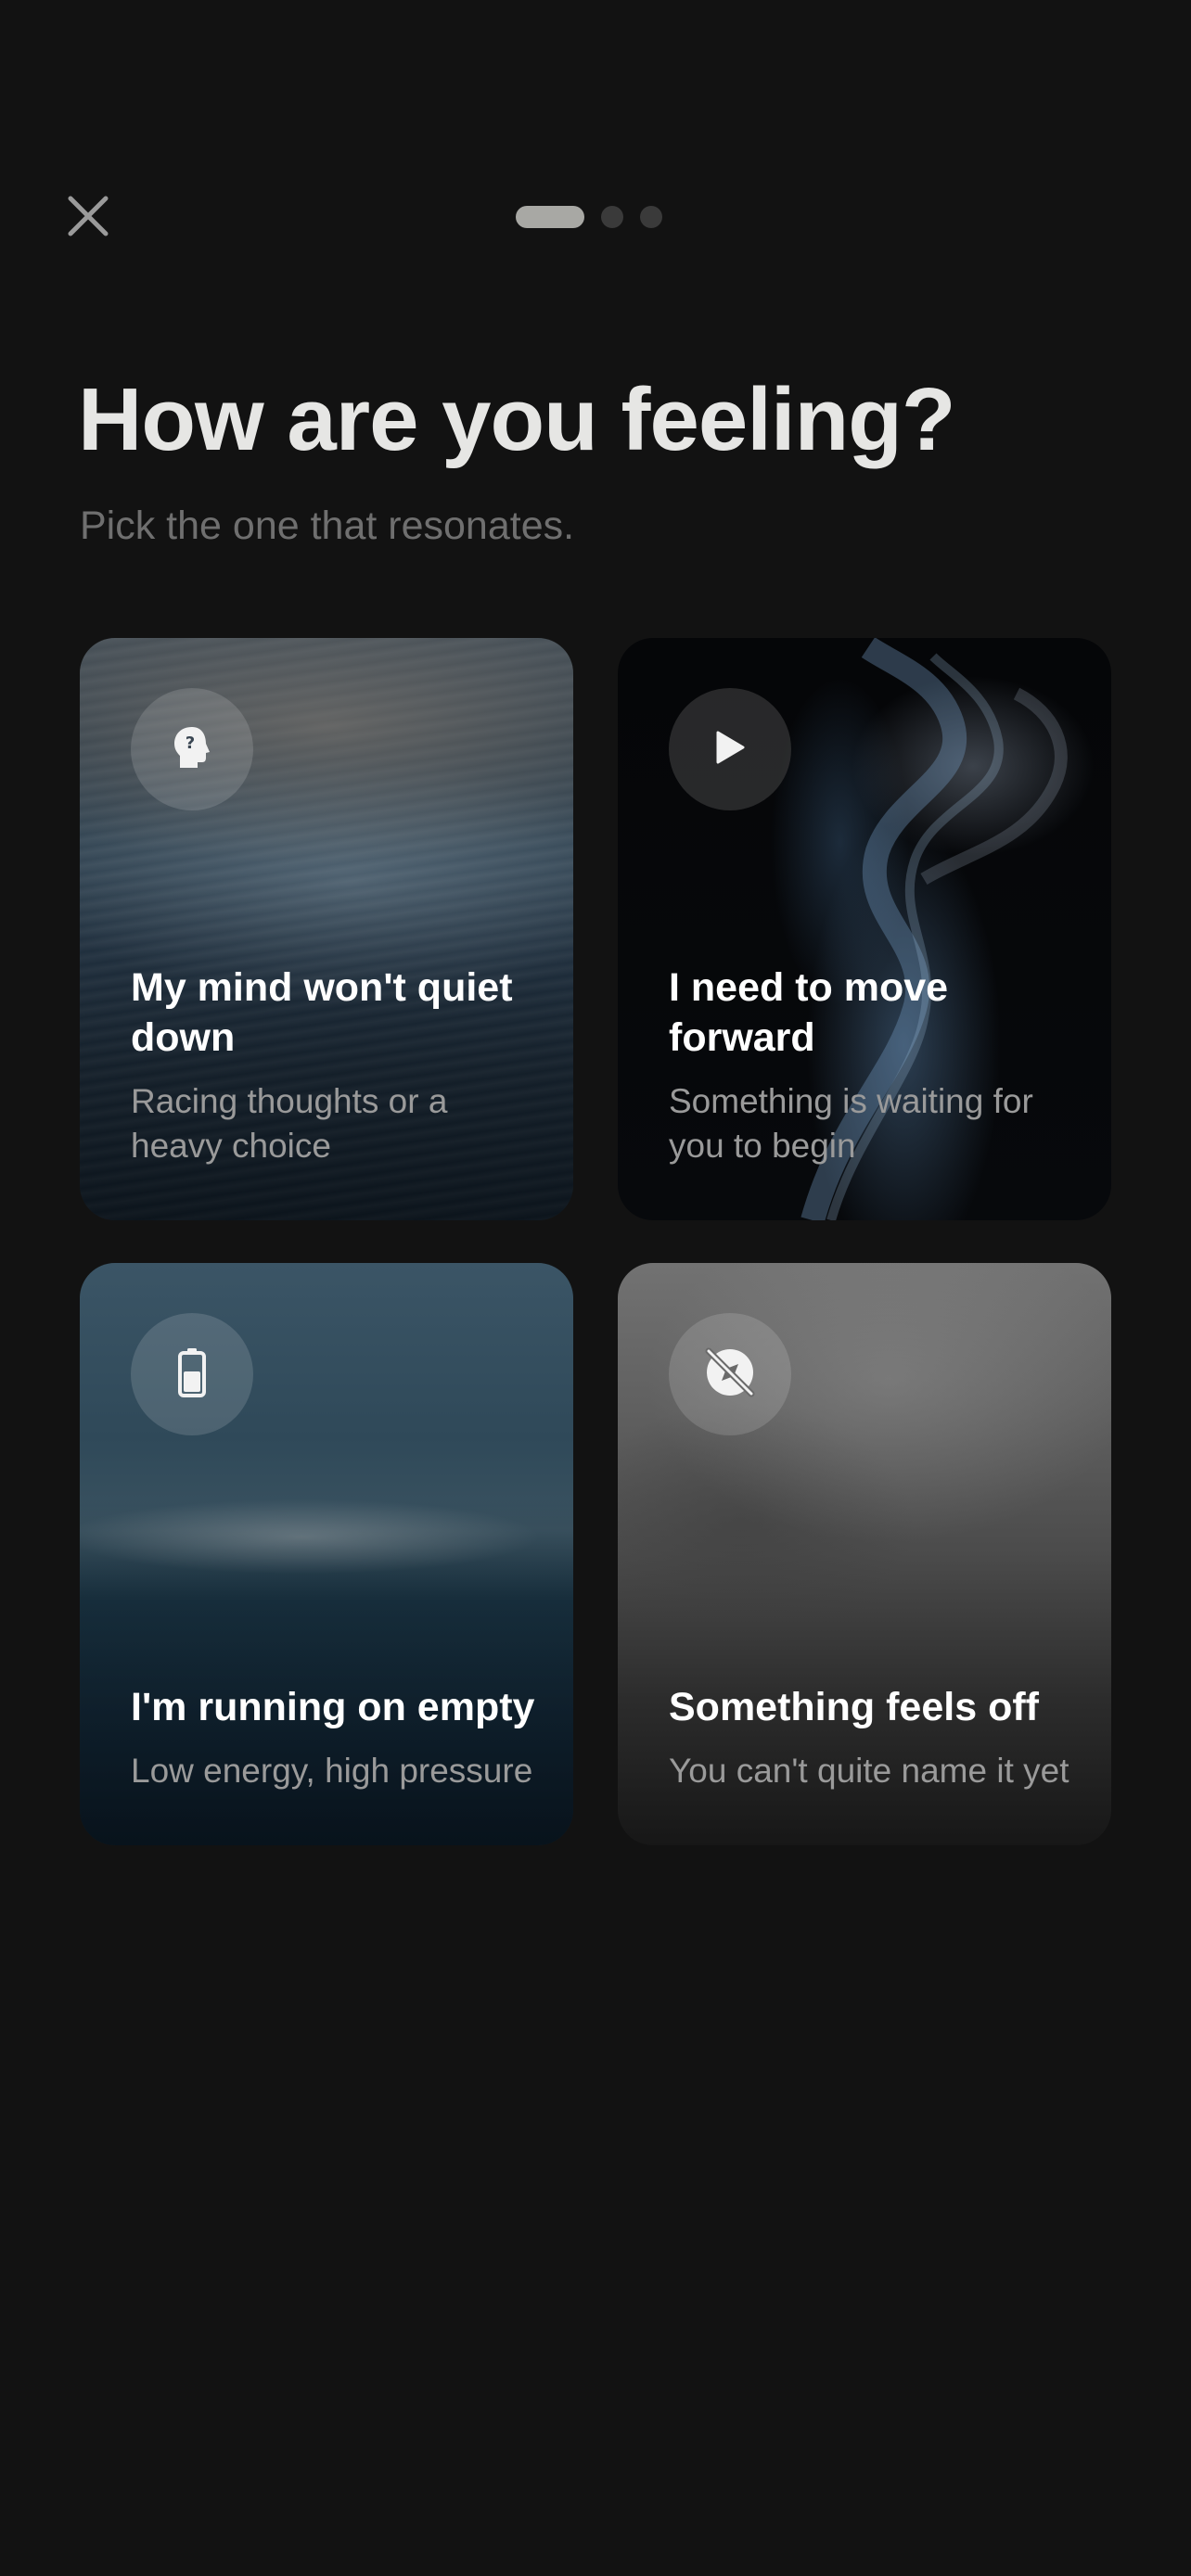 The image size is (1191, 2576). Describe the element at coordinates (289, 1123) in the screenshot. I see `card-subtitle: Racing thoughts or a heavy choice` at that location.